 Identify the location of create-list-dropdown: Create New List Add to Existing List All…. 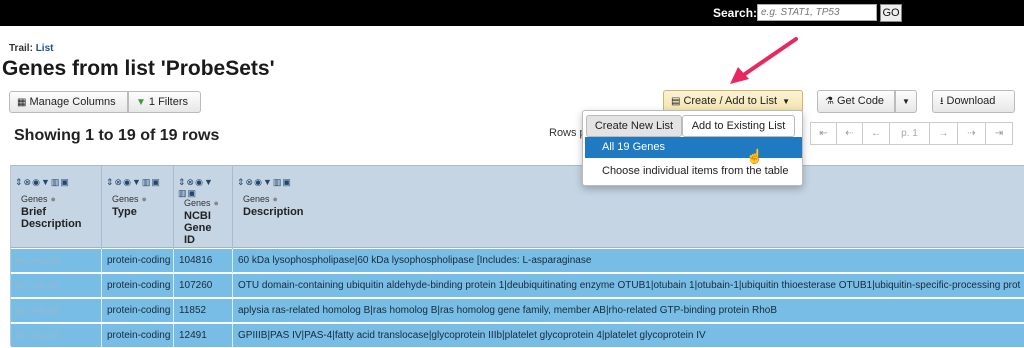
(692, 148).